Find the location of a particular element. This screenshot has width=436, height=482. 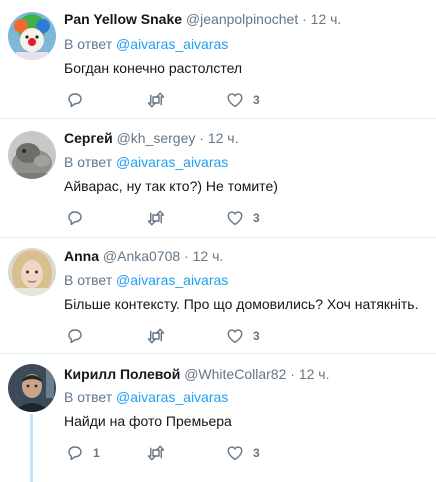

user-handle: @Anka0708 is located at coordinates (141, 256).